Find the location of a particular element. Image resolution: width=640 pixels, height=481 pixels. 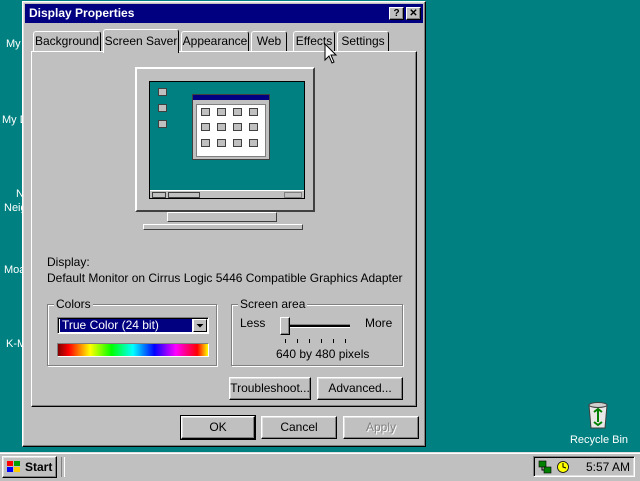

recycle-bin: Recycle Bin is located at coordinates (599, 423).